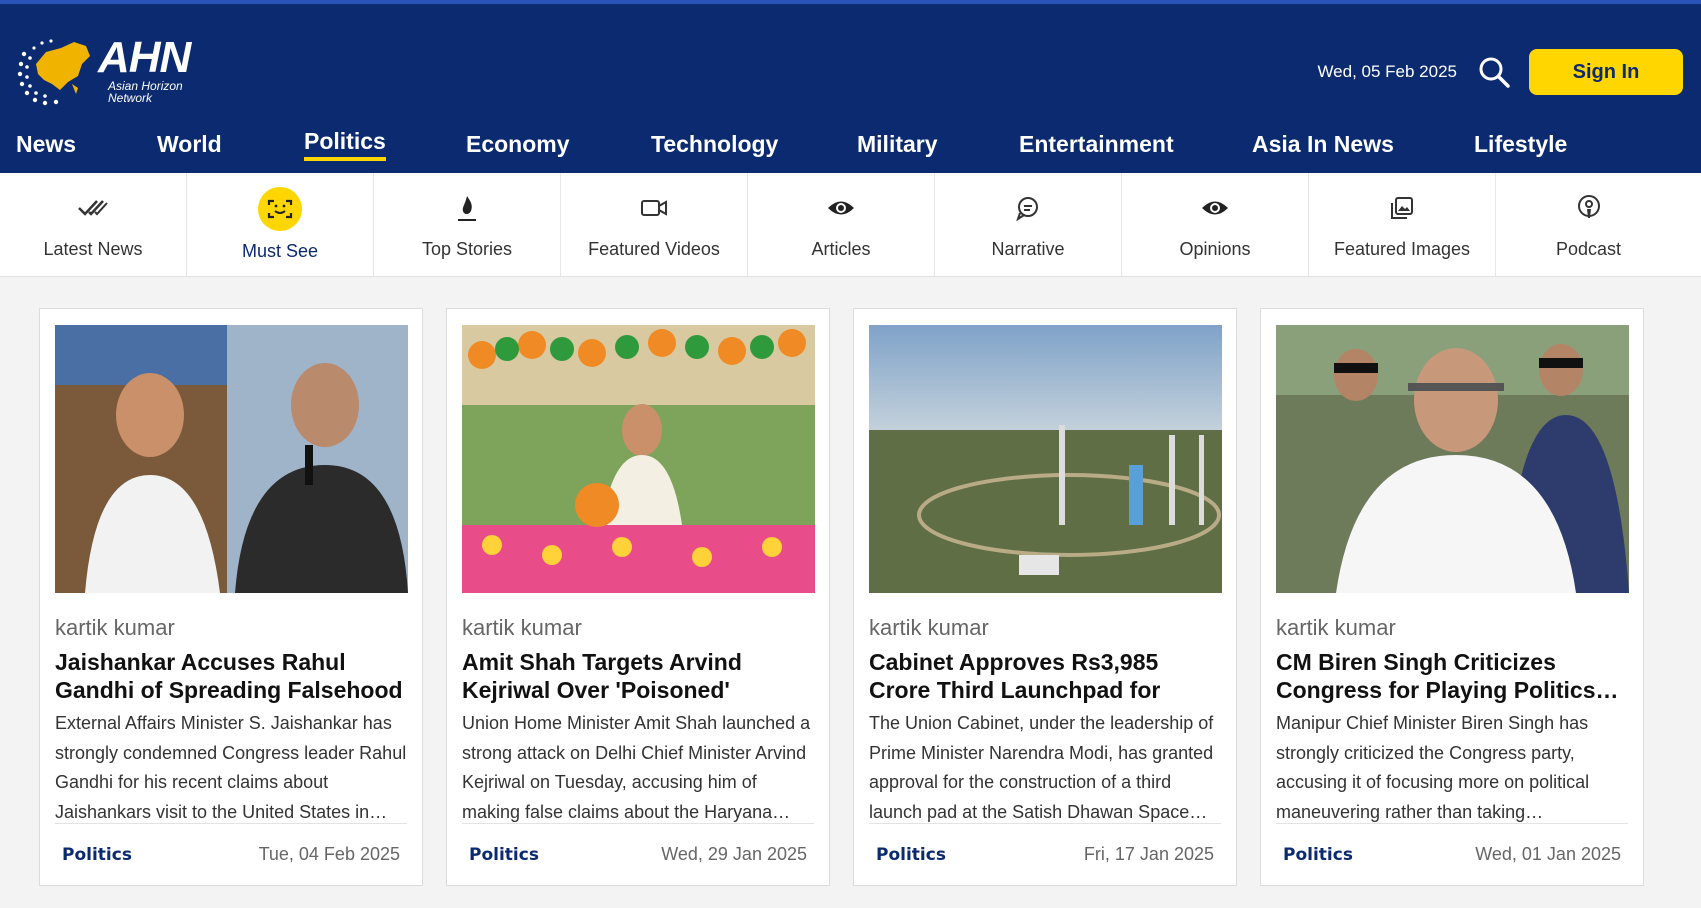 The width and height of the screenshot is (1701, 908). What do you see at coordinates (1589, 208) in the screenshot?
I see `podcast-icon` at bounding box center [1589, 208].